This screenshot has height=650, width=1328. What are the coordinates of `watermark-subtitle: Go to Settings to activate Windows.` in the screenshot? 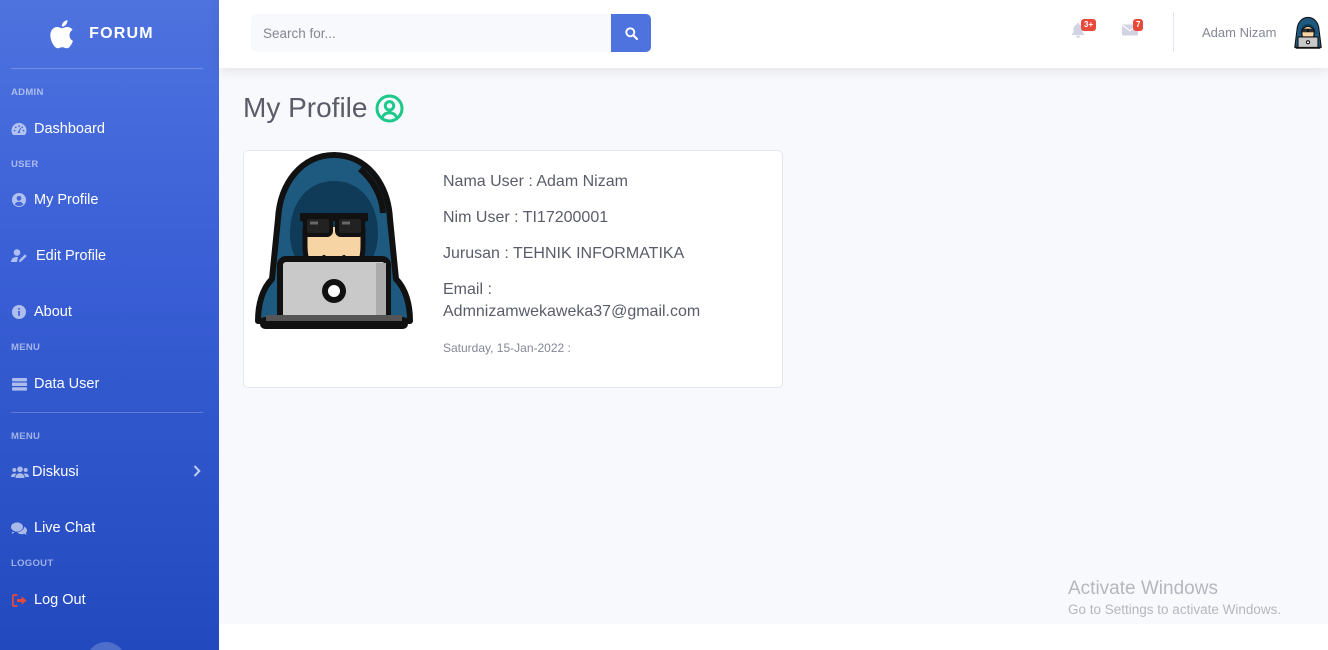 It's located at (1175, 609).